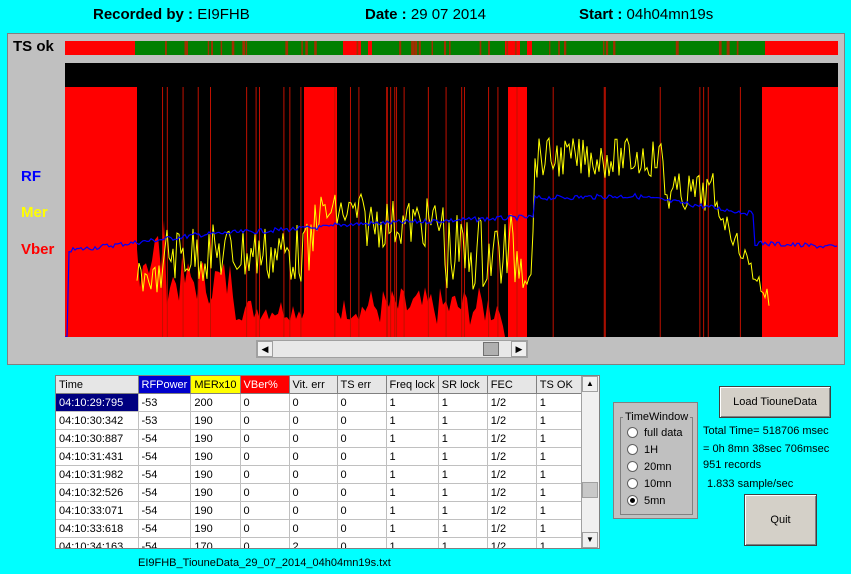  I want to click on col-header-time: Time, so click(97, 385).